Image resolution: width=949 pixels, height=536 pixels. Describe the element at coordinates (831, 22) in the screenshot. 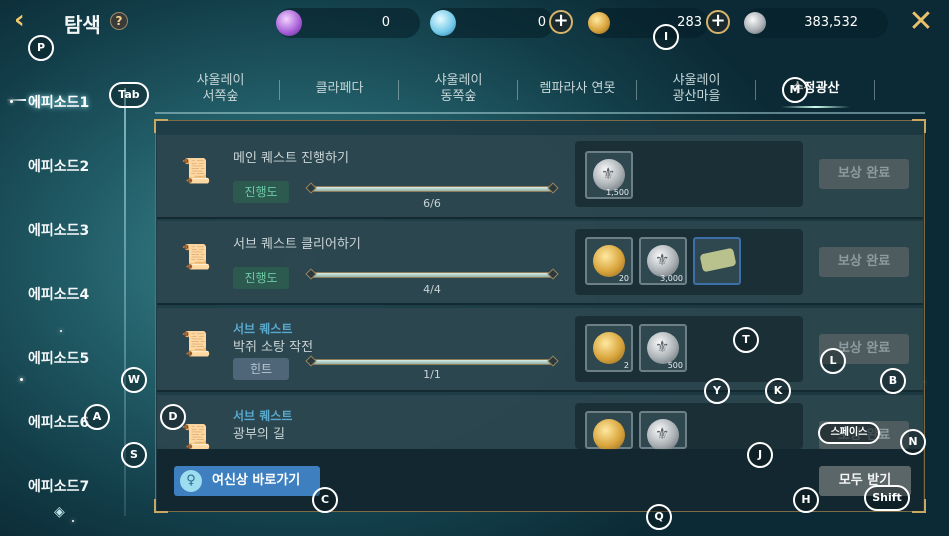

I see `resource-value: 383,532` at that location.